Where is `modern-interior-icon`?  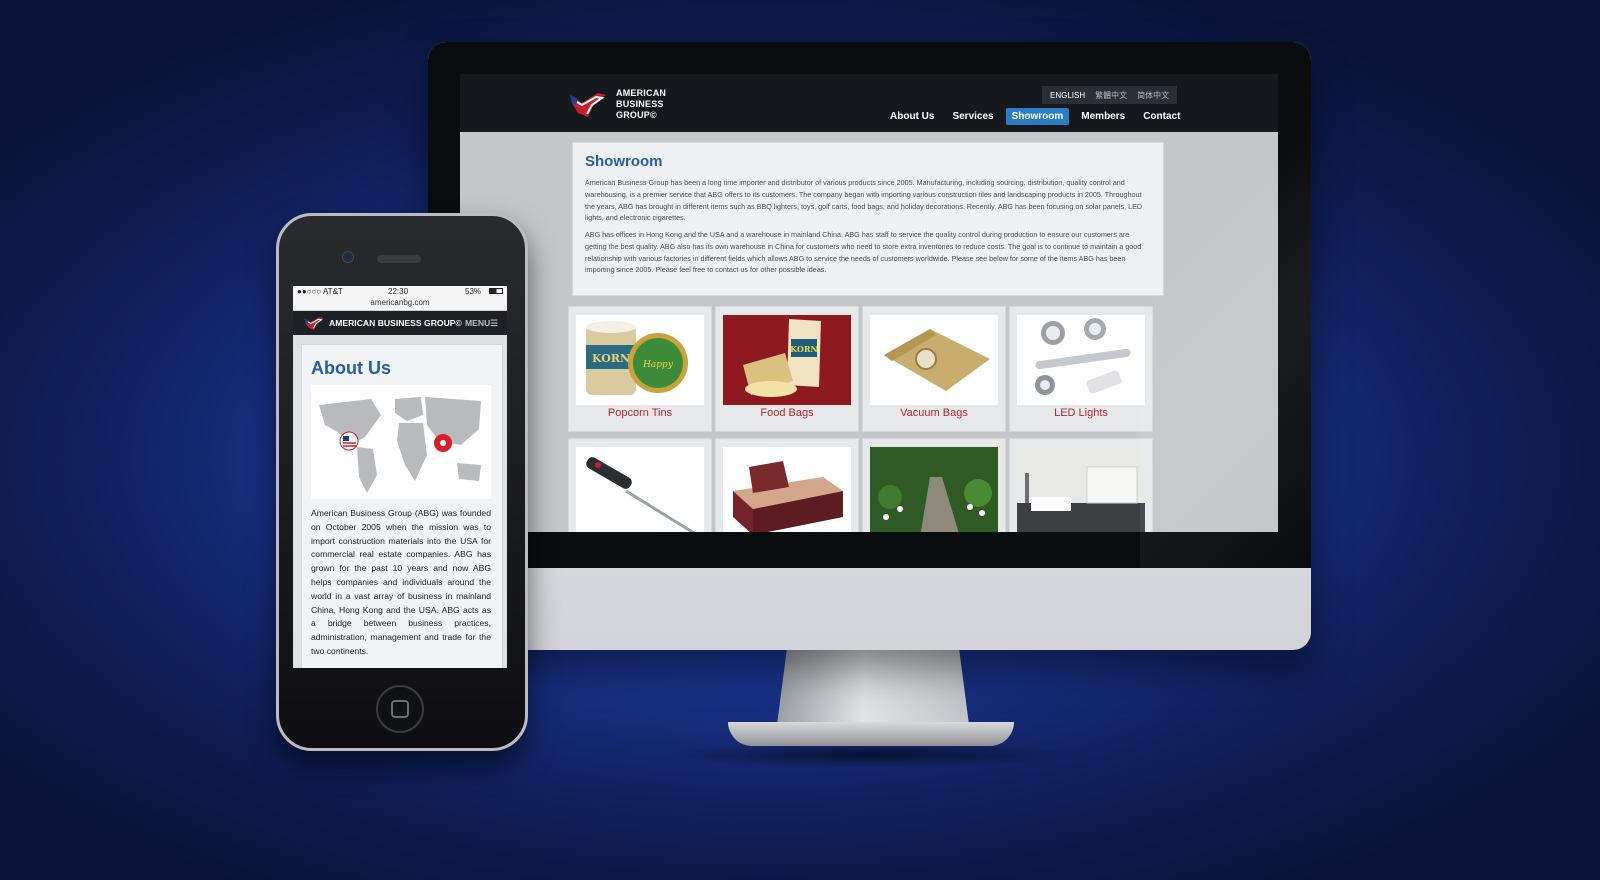 modern-interior-icon is located at coordinates (1081, 489).